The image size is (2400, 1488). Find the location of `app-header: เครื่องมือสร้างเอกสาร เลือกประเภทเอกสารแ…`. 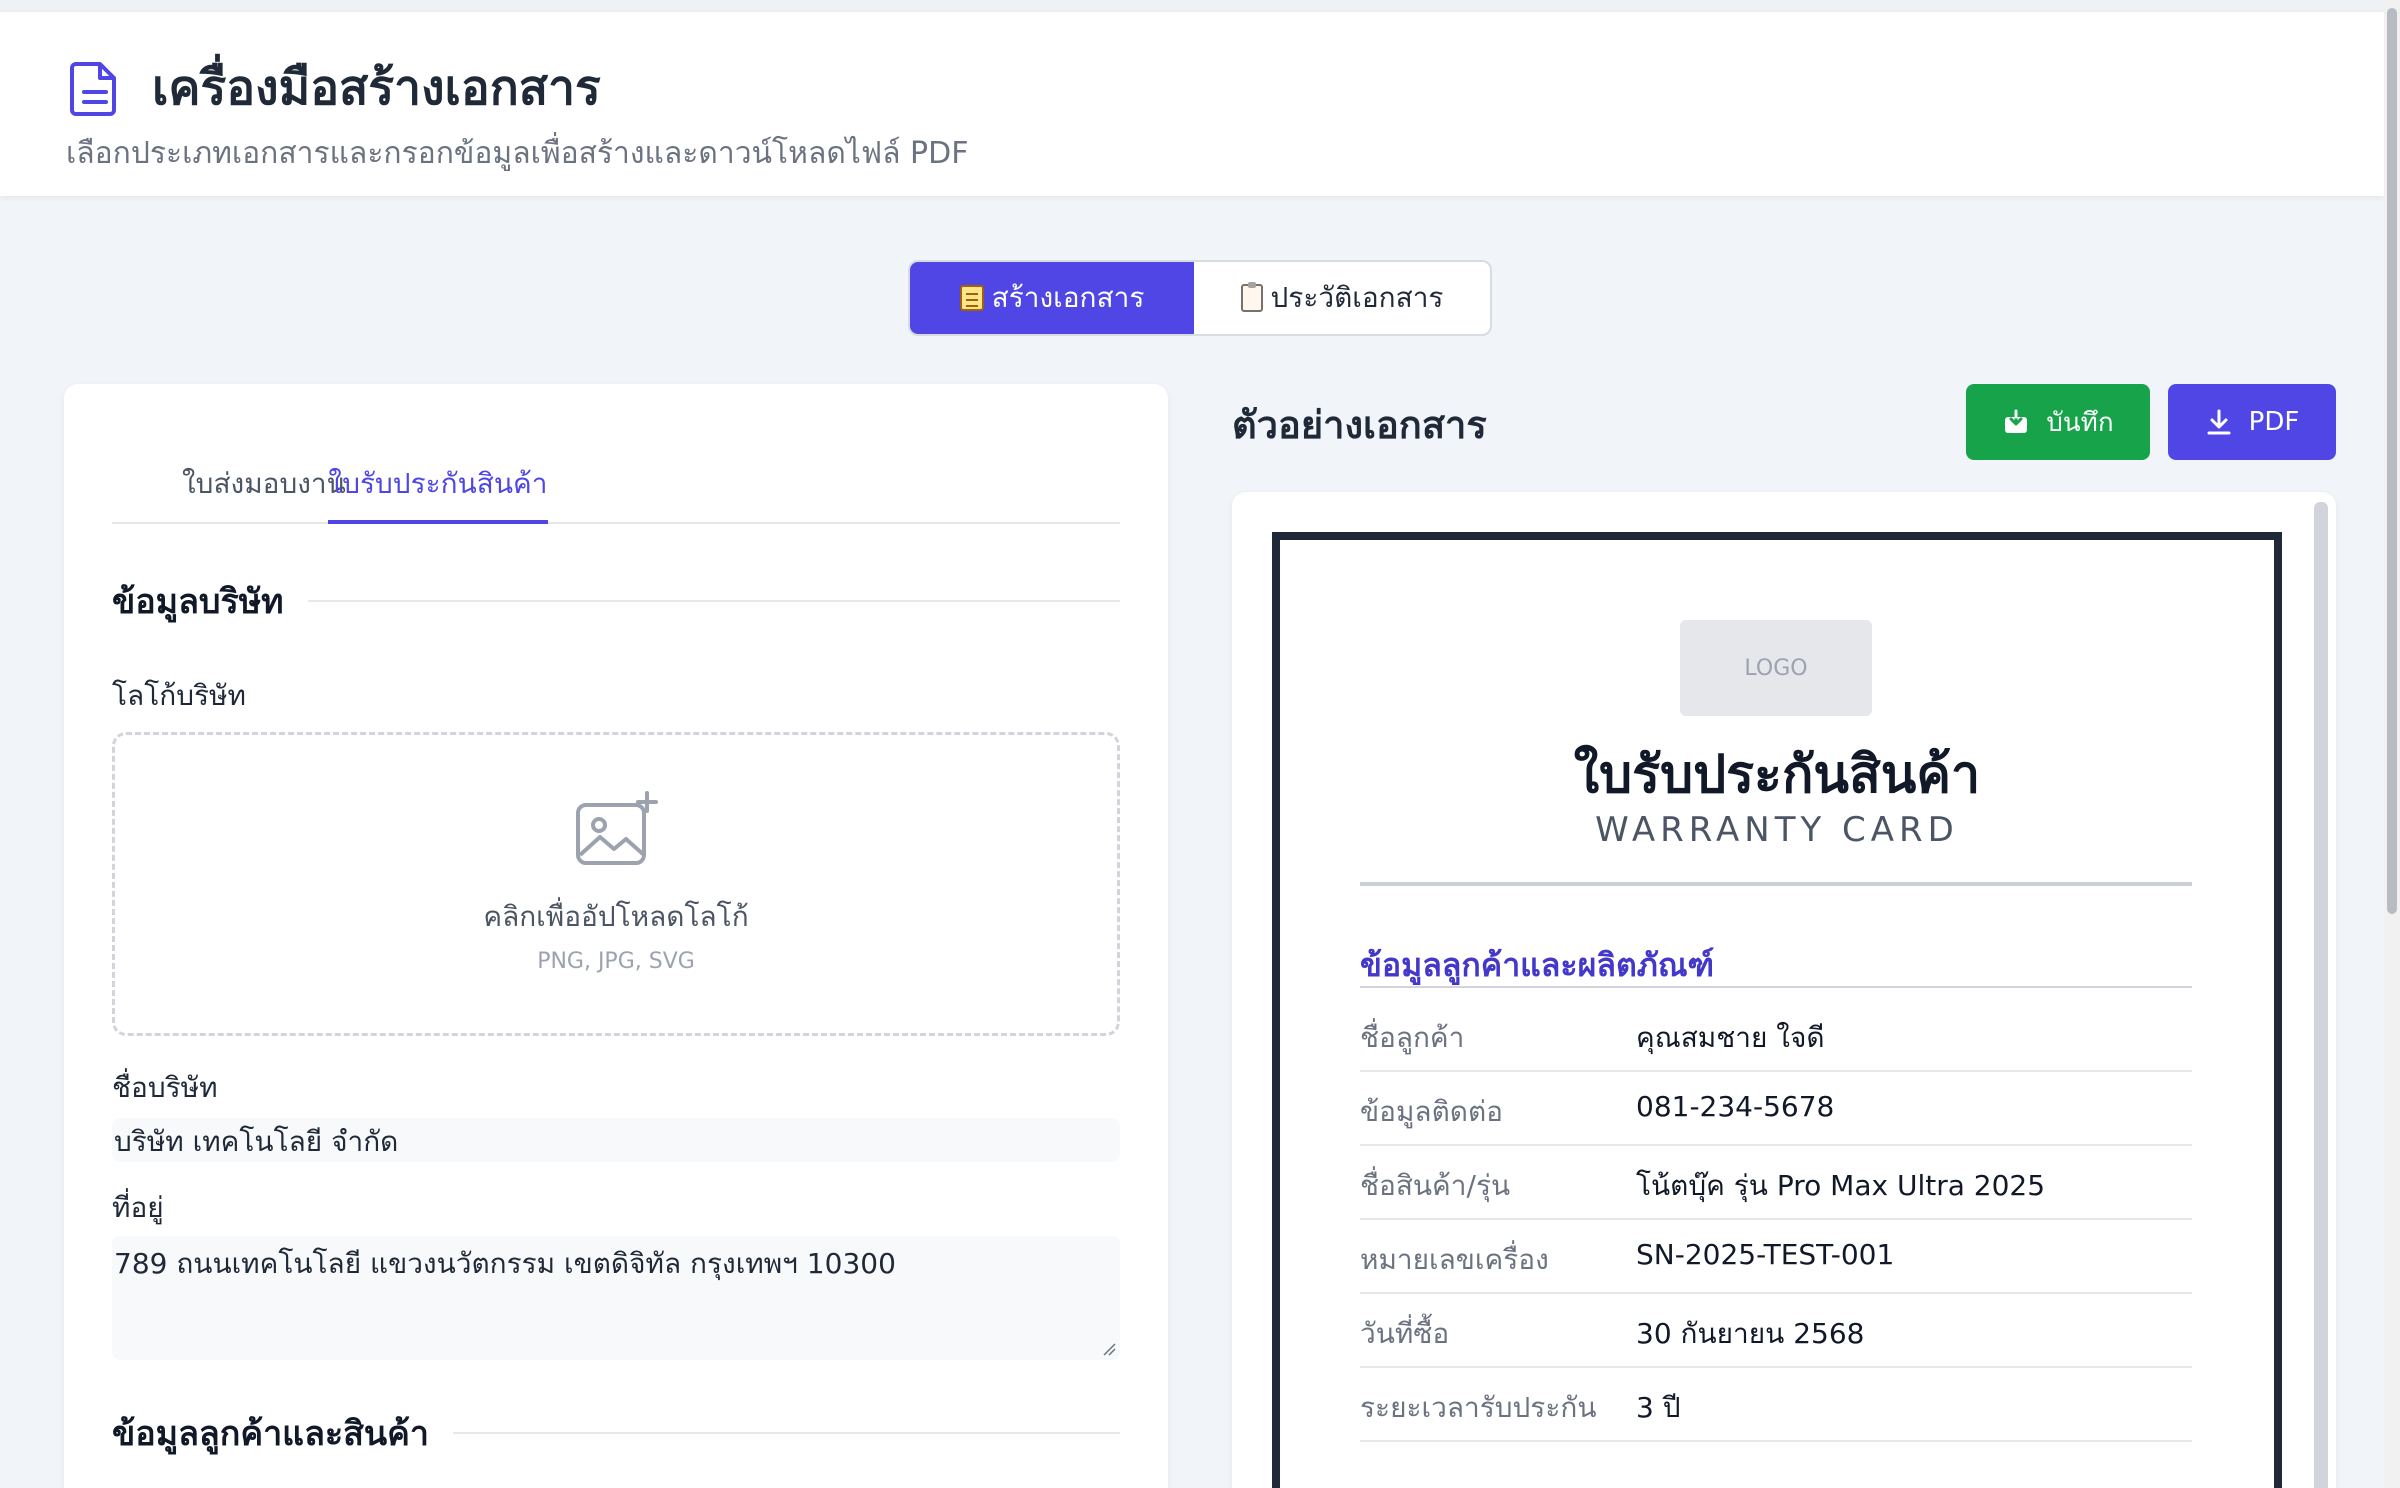

app-header: เครื่องมือสร้างเอกสาร เลือกประเภทเอกสารแ… is located at coordinates (1192, 104).